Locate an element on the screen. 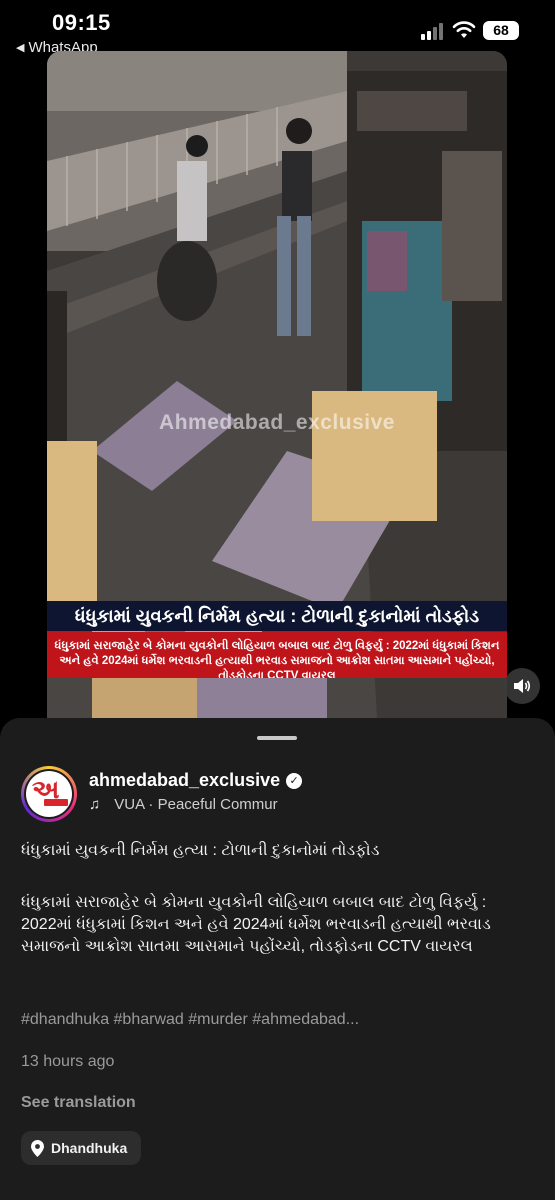 This screenshot has width=555, height=1200. clock: 09:15 is located at coordinates (81, 22).